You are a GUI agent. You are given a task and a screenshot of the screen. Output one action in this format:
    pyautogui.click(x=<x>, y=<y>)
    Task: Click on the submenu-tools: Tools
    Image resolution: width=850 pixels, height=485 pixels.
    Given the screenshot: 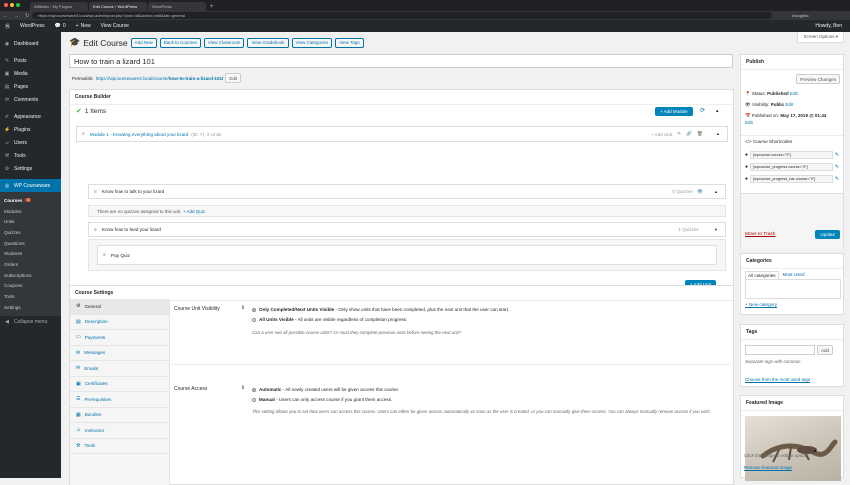 What is the action you would take?
    pyautogui.click(x=30, y=296)
    